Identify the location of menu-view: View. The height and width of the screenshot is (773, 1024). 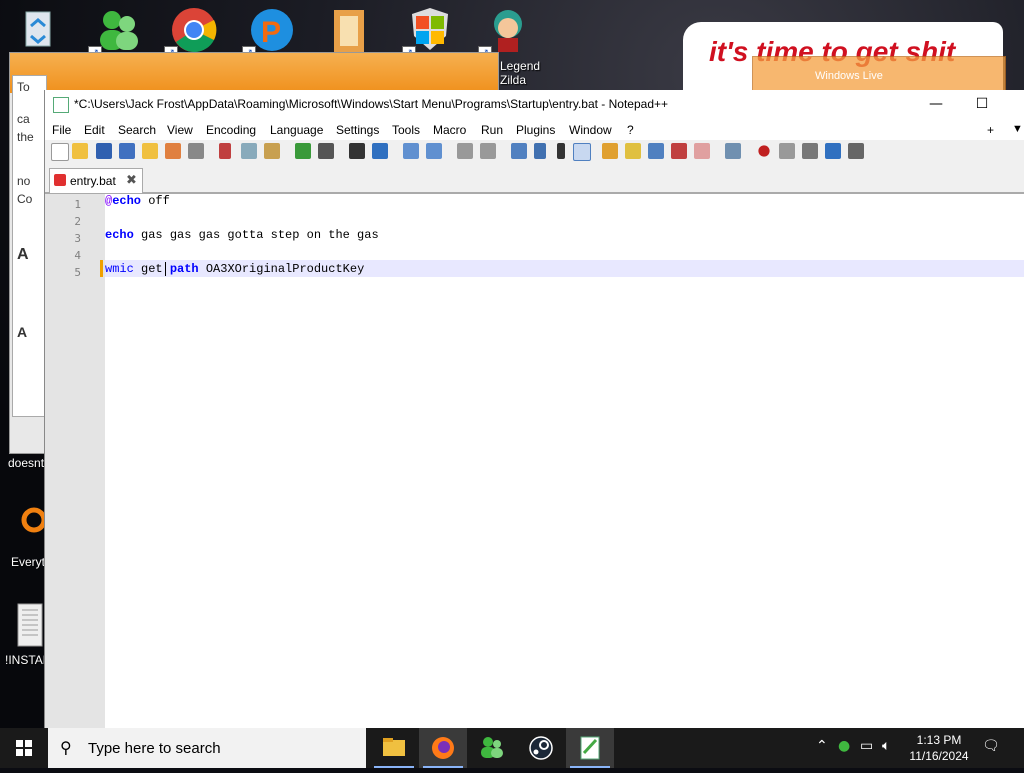
(180, 130).